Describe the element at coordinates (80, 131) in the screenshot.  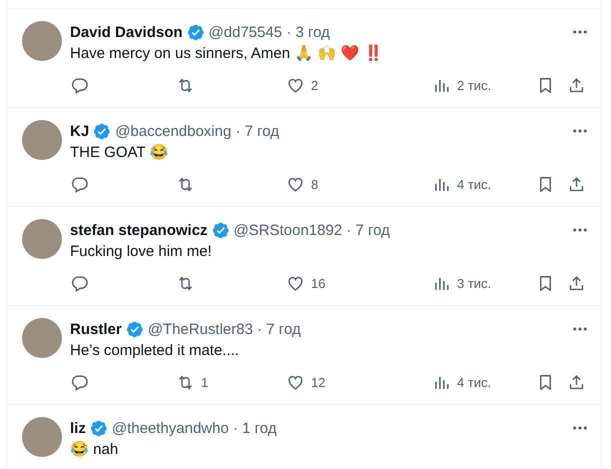
I see `user-name: KJ` at that location.